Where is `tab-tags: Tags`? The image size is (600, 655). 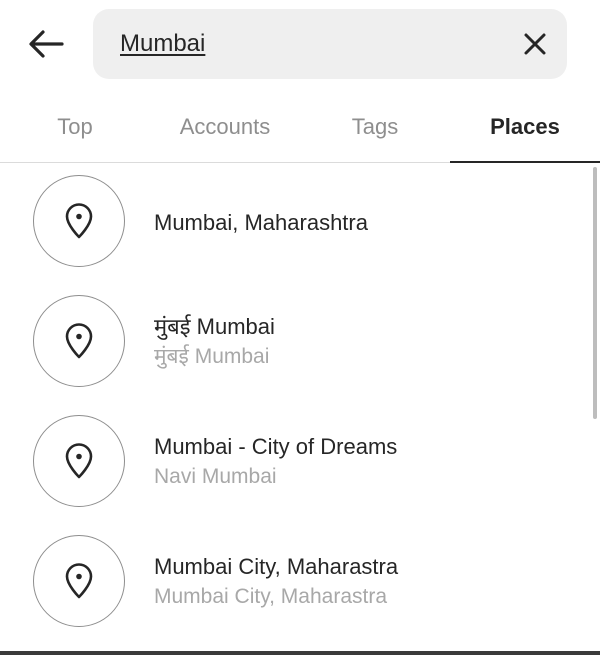 tab-tags: Tags is located at coordinates (375, 127).